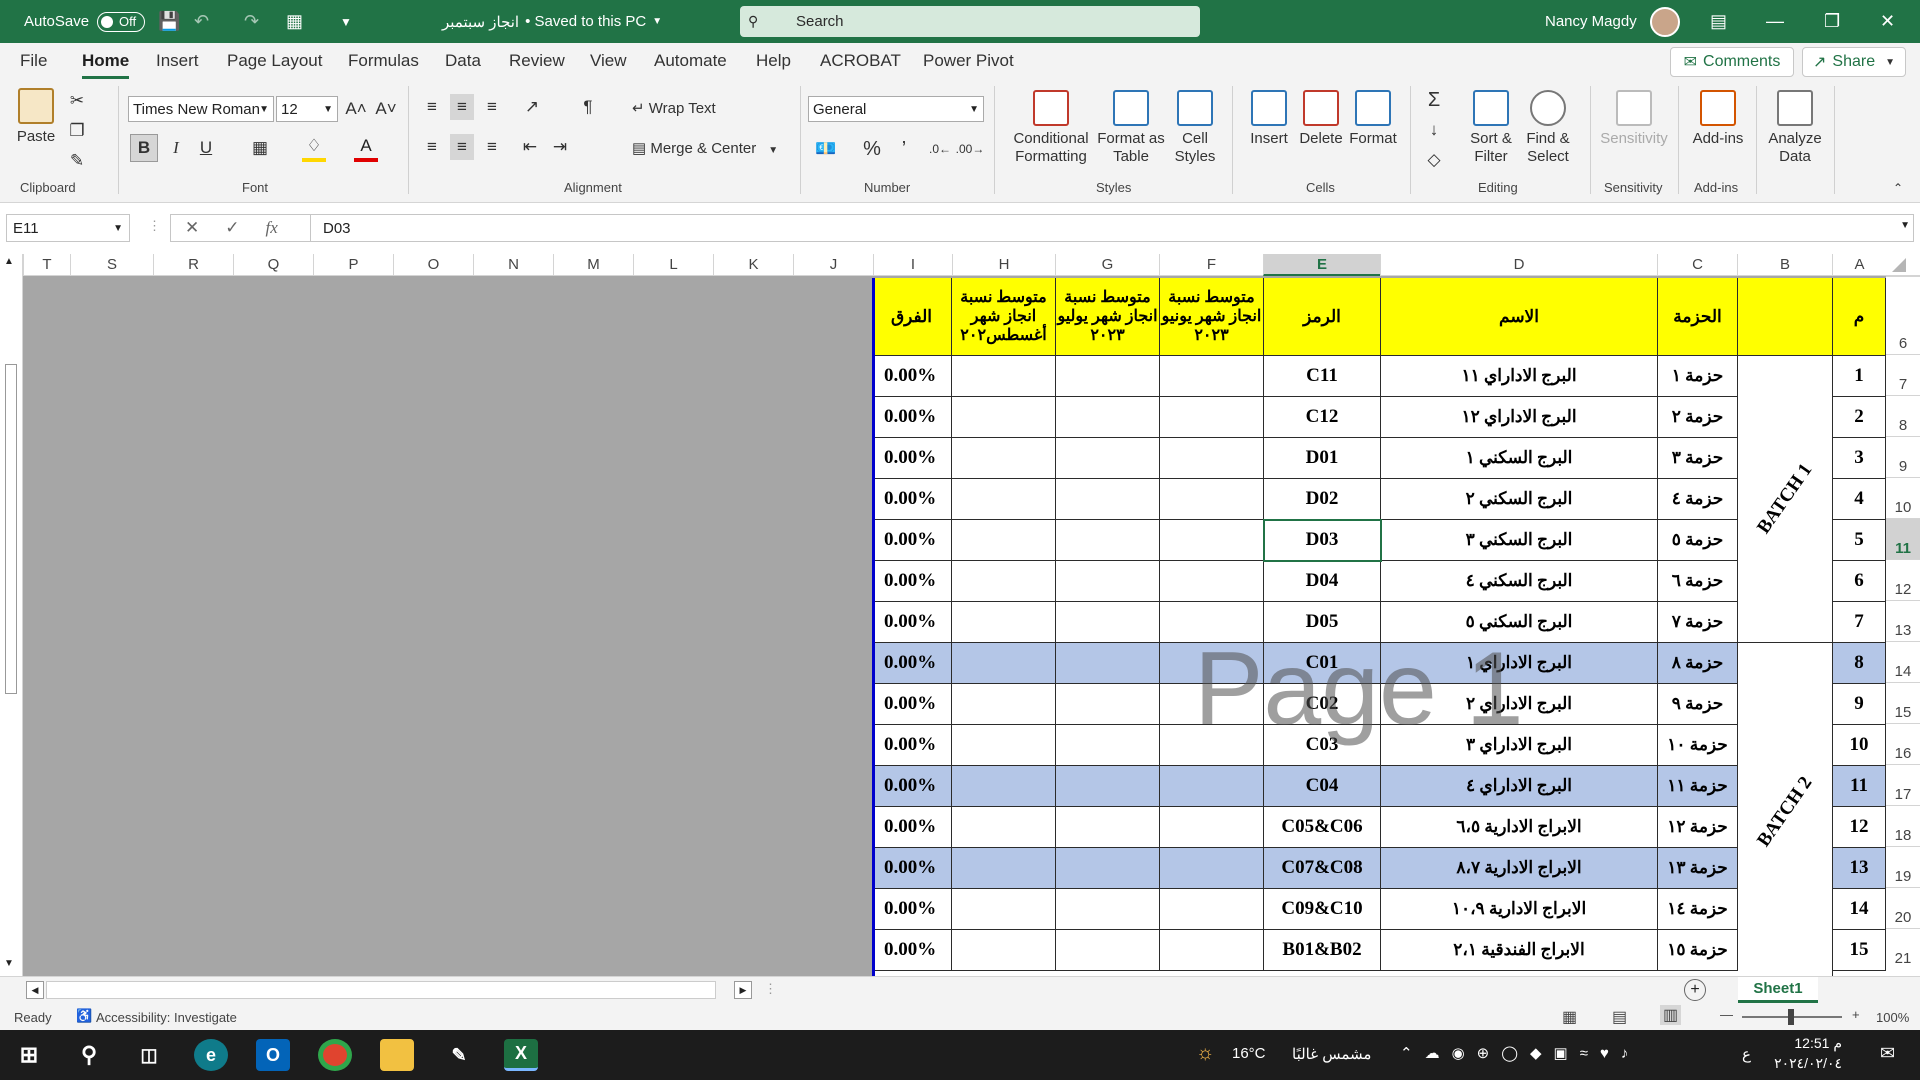 The width and height of the screenshot is (1920, 1080). What do you see at coordinates (1698, 499) in the screenshot?
I see `table-cell-package: حزمة ٤` at bounding box center [1698, 499].